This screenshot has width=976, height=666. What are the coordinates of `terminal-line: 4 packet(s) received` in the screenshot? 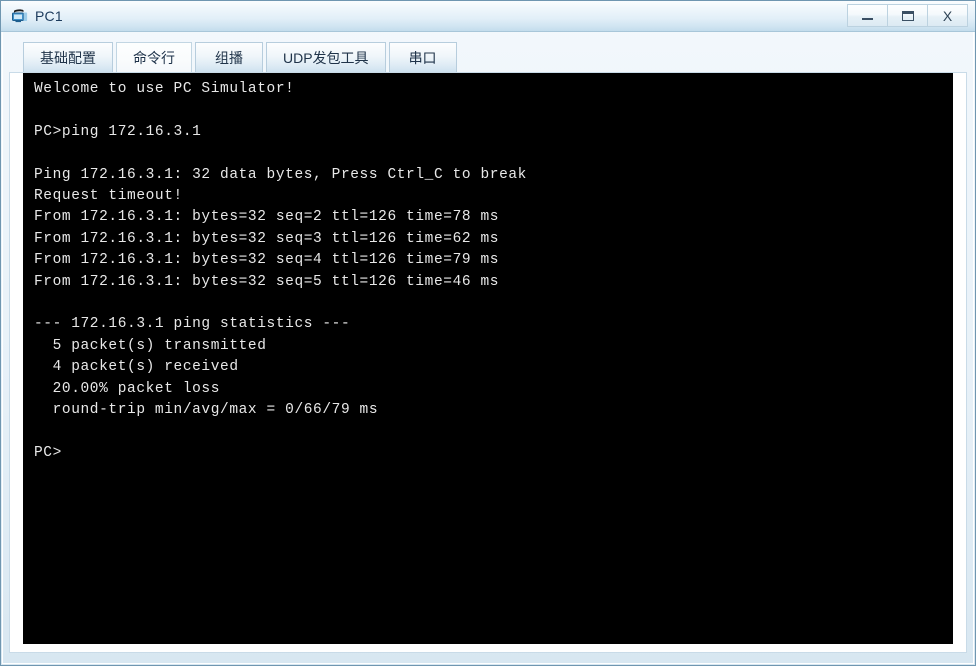 It's located at (136, 367).